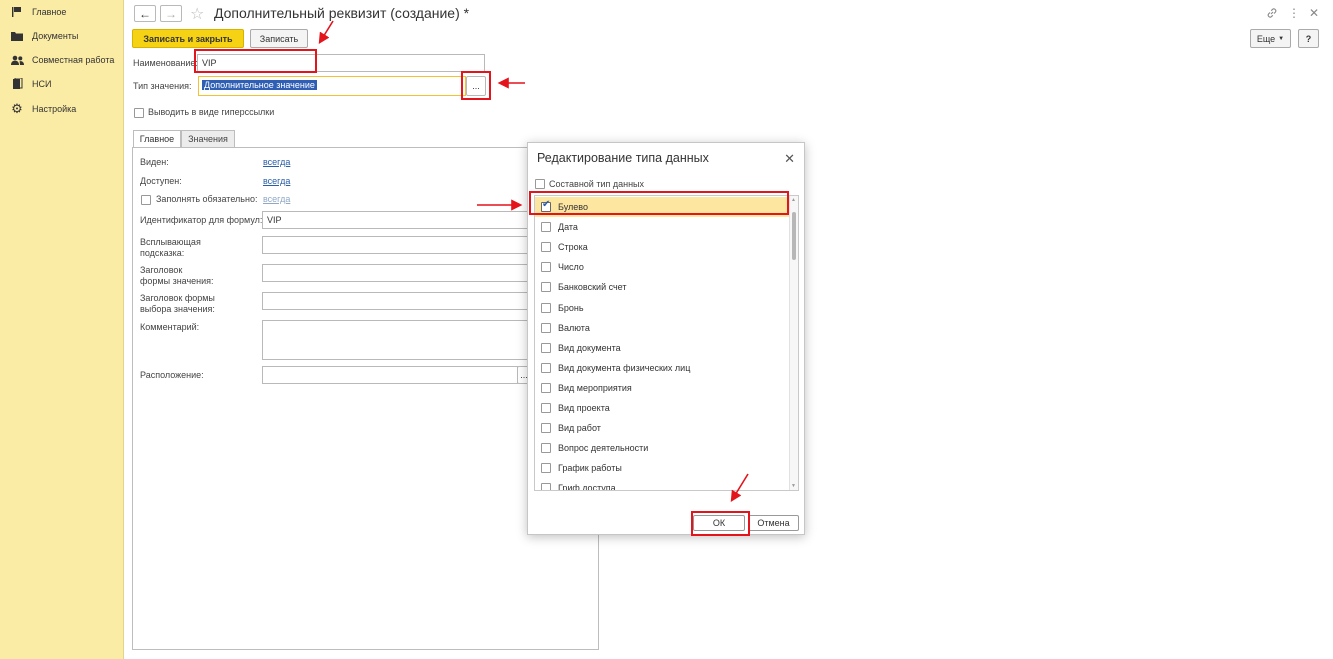 The image size is (1333, 659). I want to click on type-option: Вид работ, so click(662, 428).